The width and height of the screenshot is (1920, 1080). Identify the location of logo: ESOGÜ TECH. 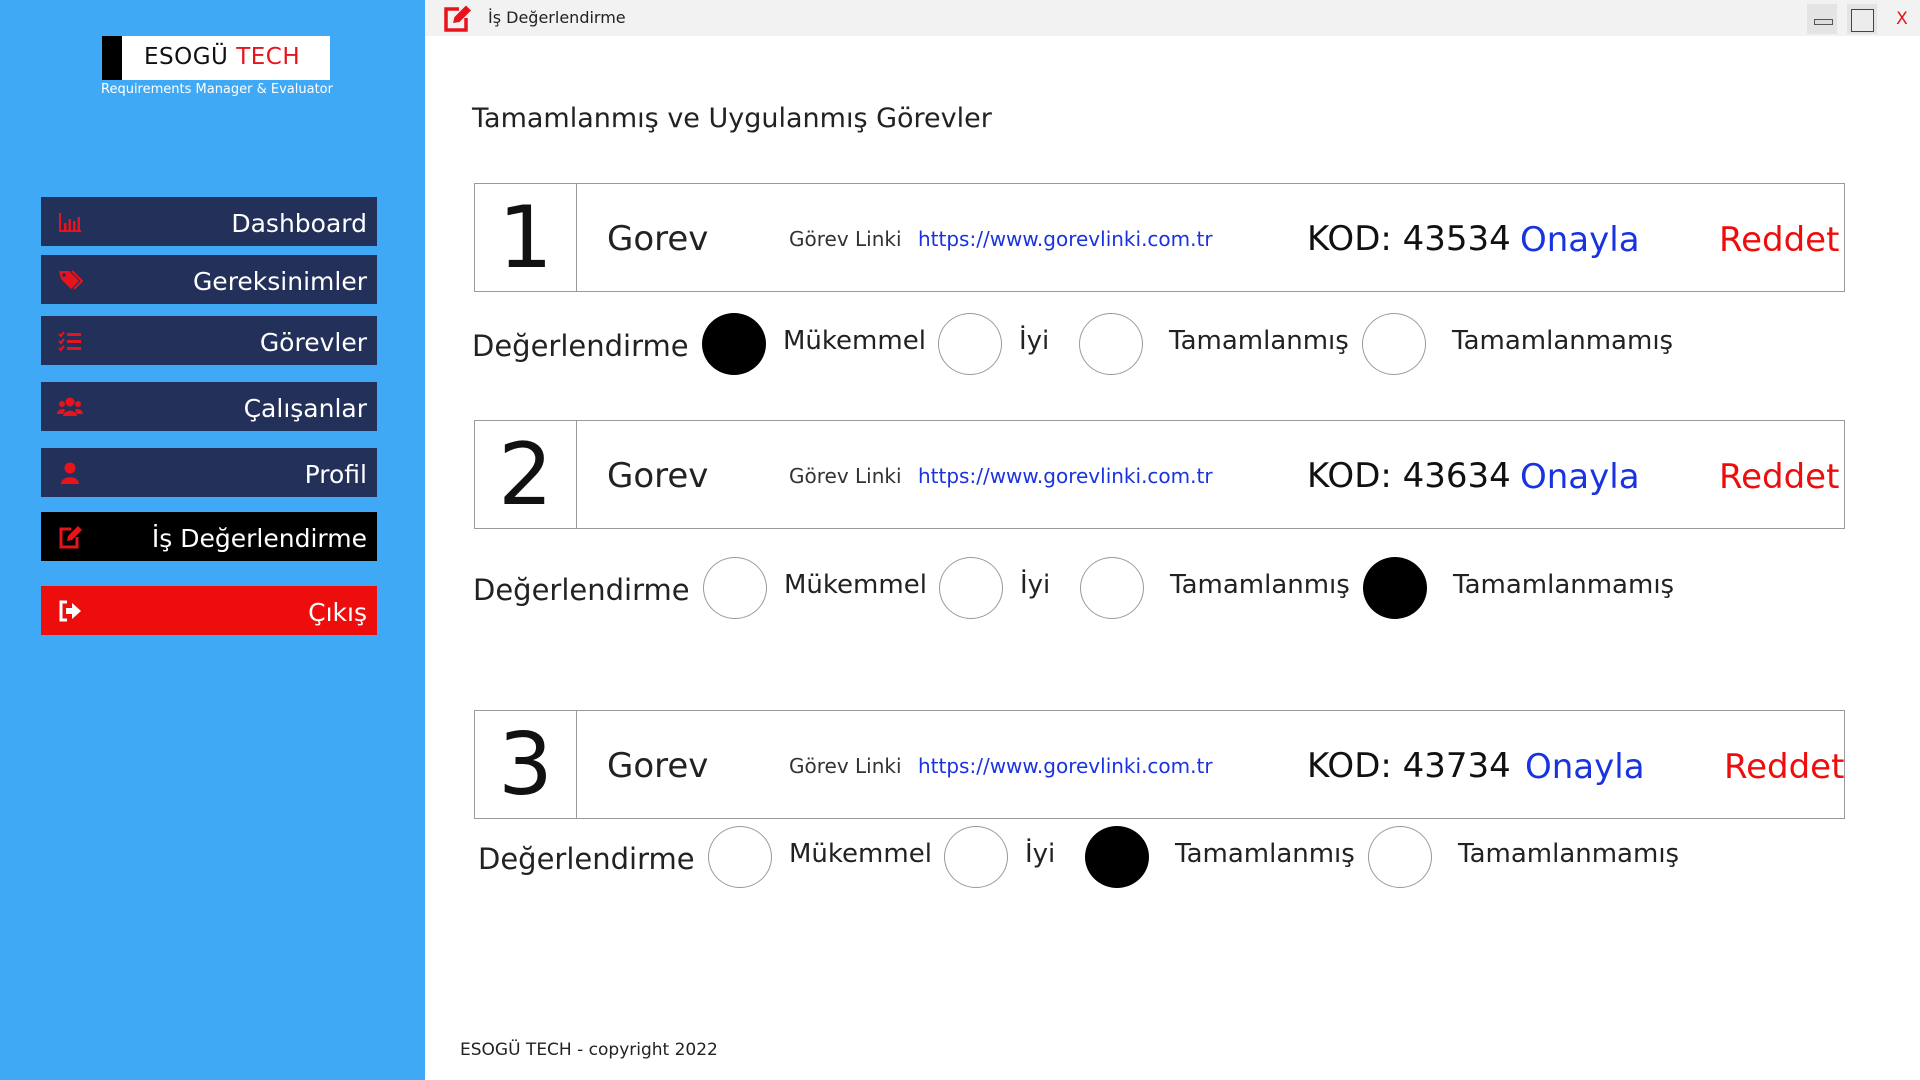
(216, 58).